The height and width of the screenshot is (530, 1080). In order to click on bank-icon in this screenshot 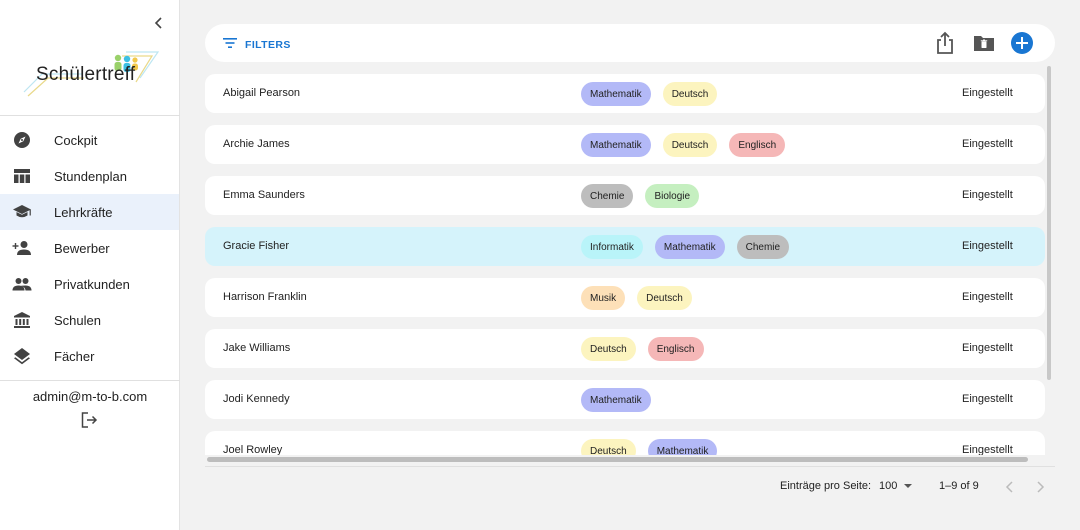, I will do `click(22, 320)`.